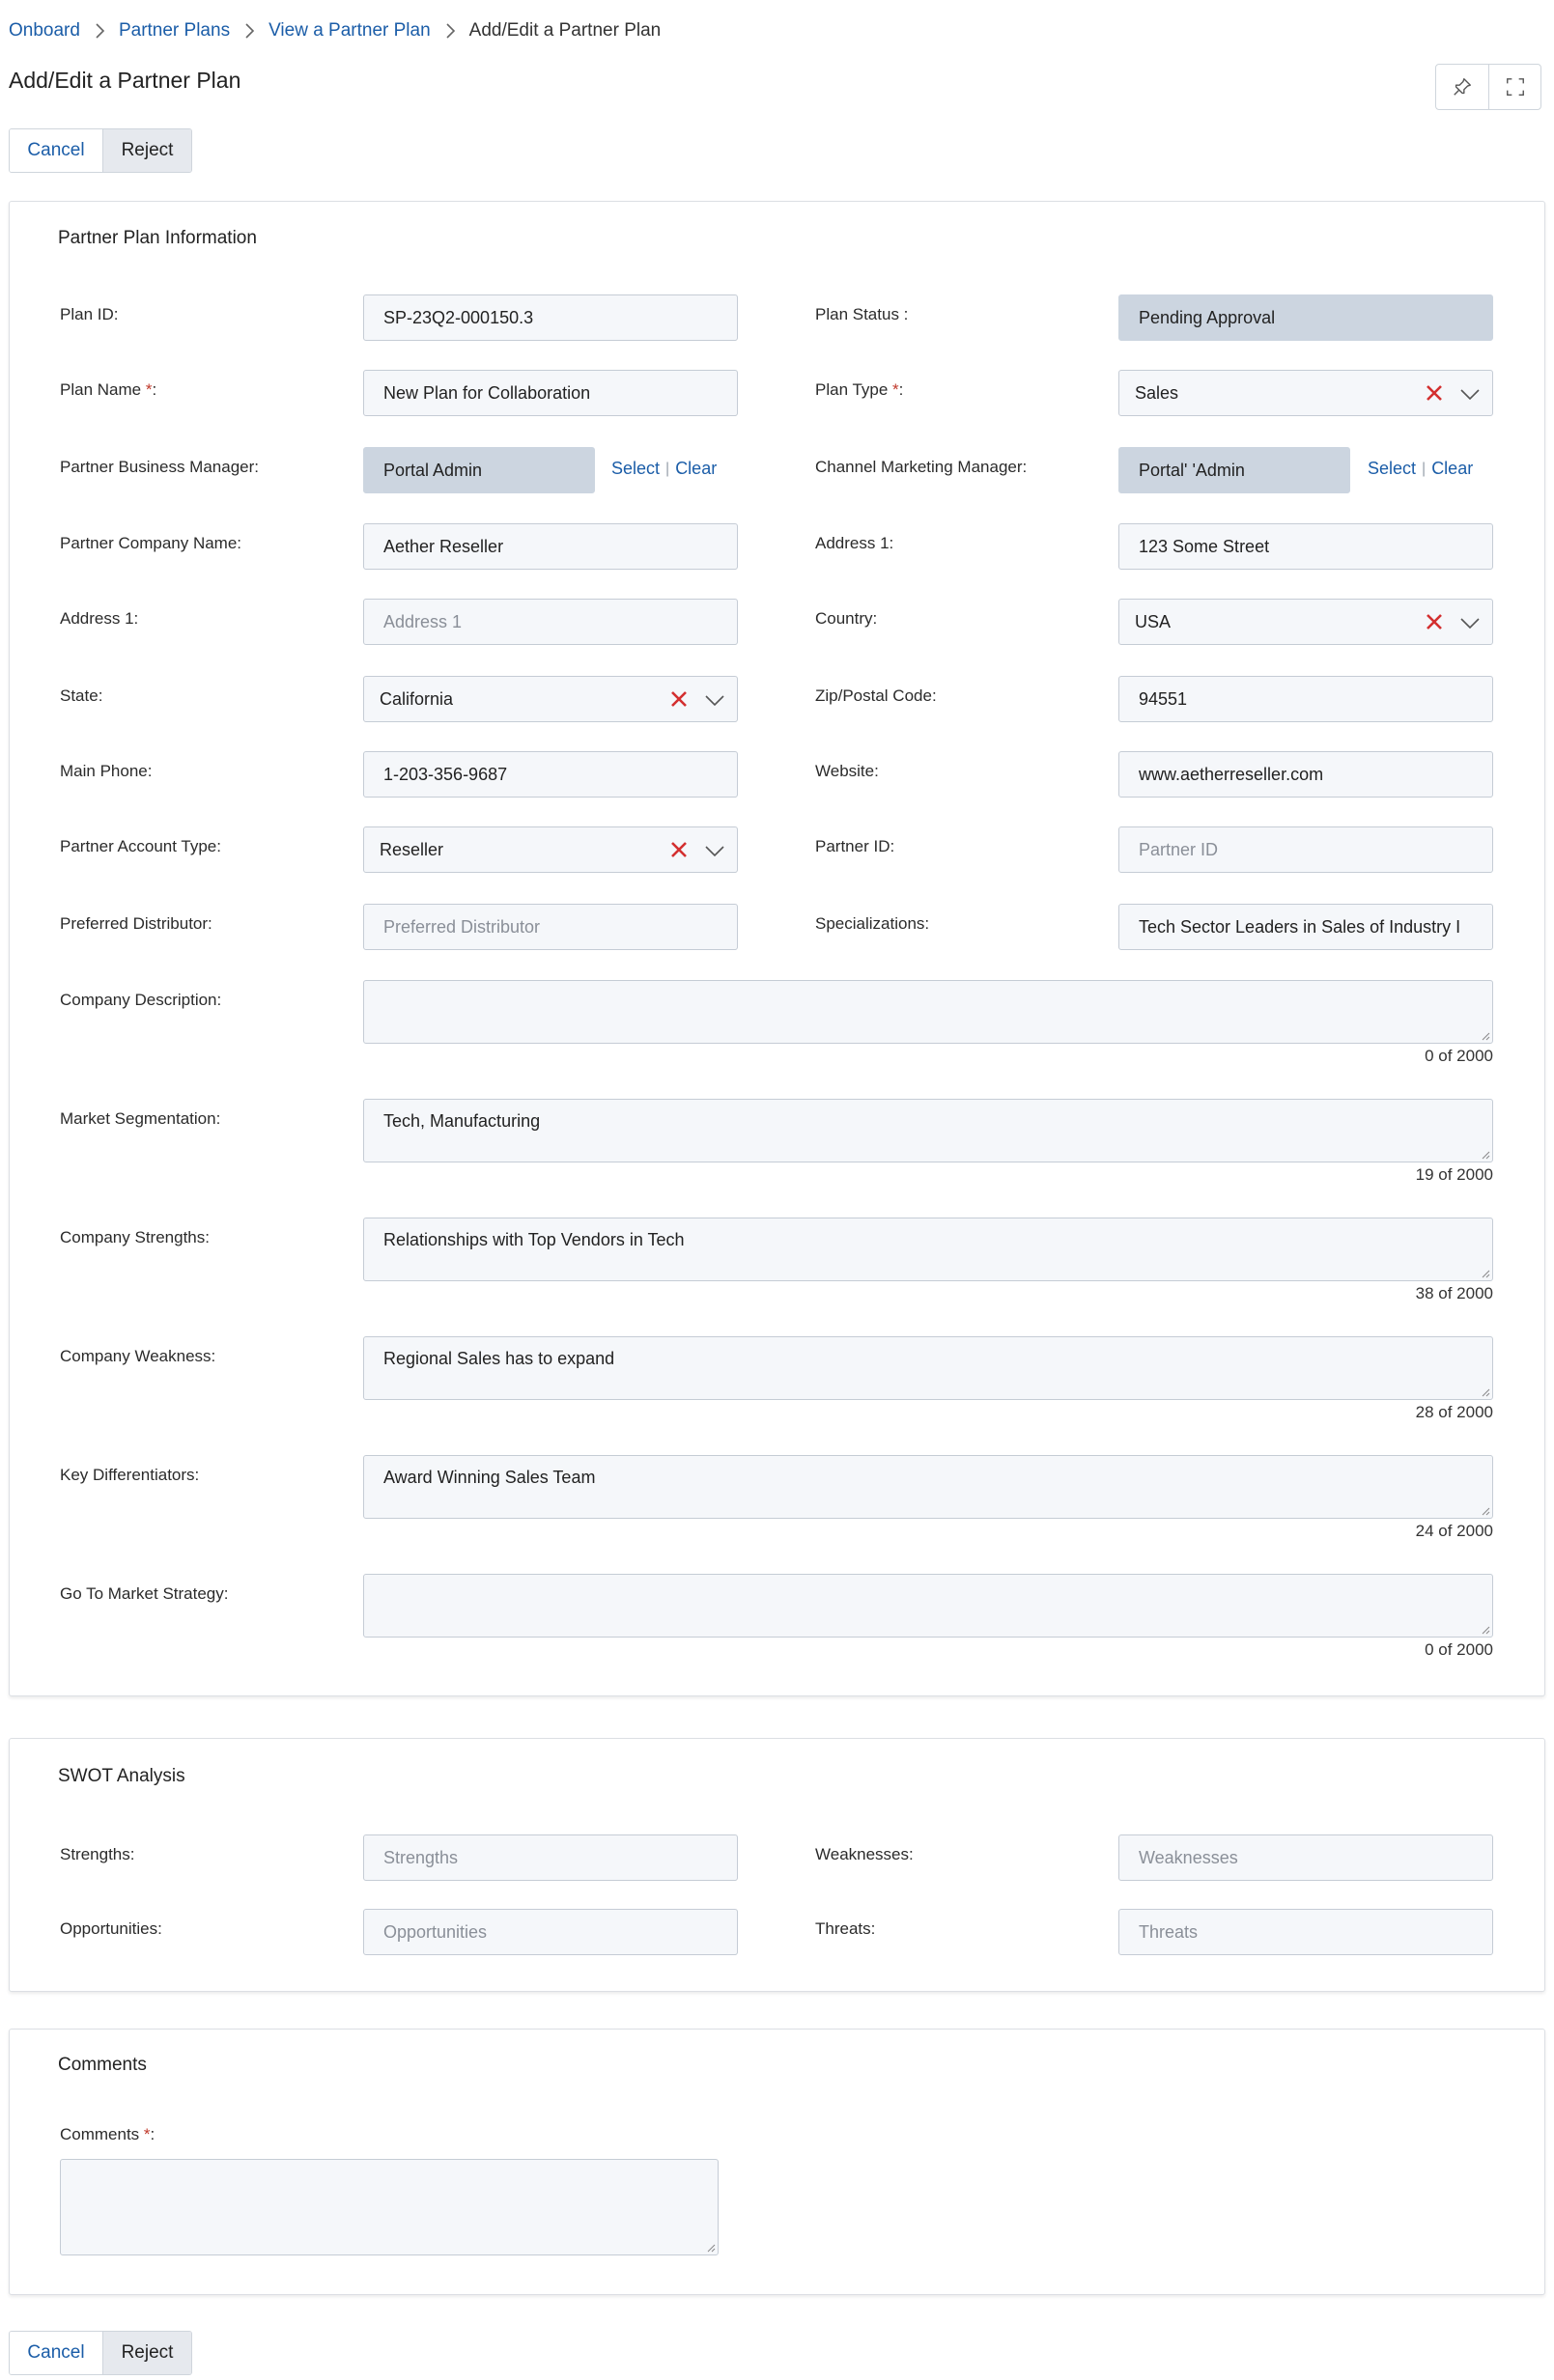 This screenshot has height=2380, width=1554. What do you see at coordinates (462, 1121) in the screenshot?
I see `market-segmentation-value: Tech, Manufacturing` at bounding box center [462, 1121].